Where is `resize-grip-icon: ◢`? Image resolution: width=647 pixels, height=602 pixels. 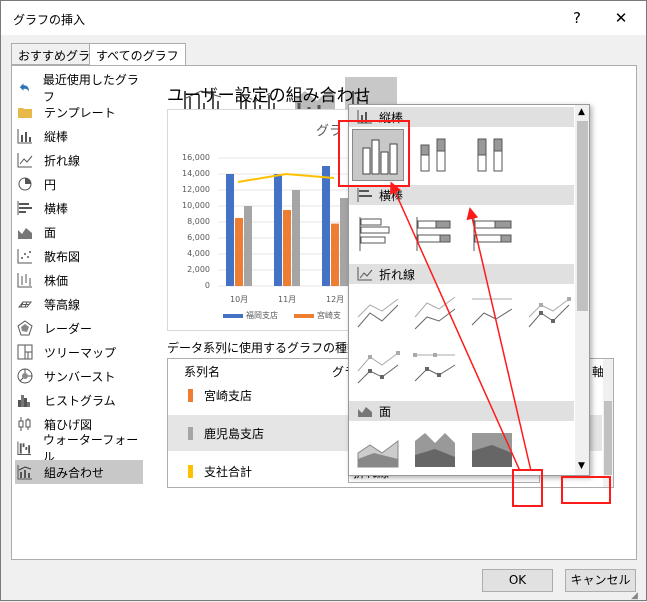 resize-grip-icon: ◢ is located at coordinates (634, 596).